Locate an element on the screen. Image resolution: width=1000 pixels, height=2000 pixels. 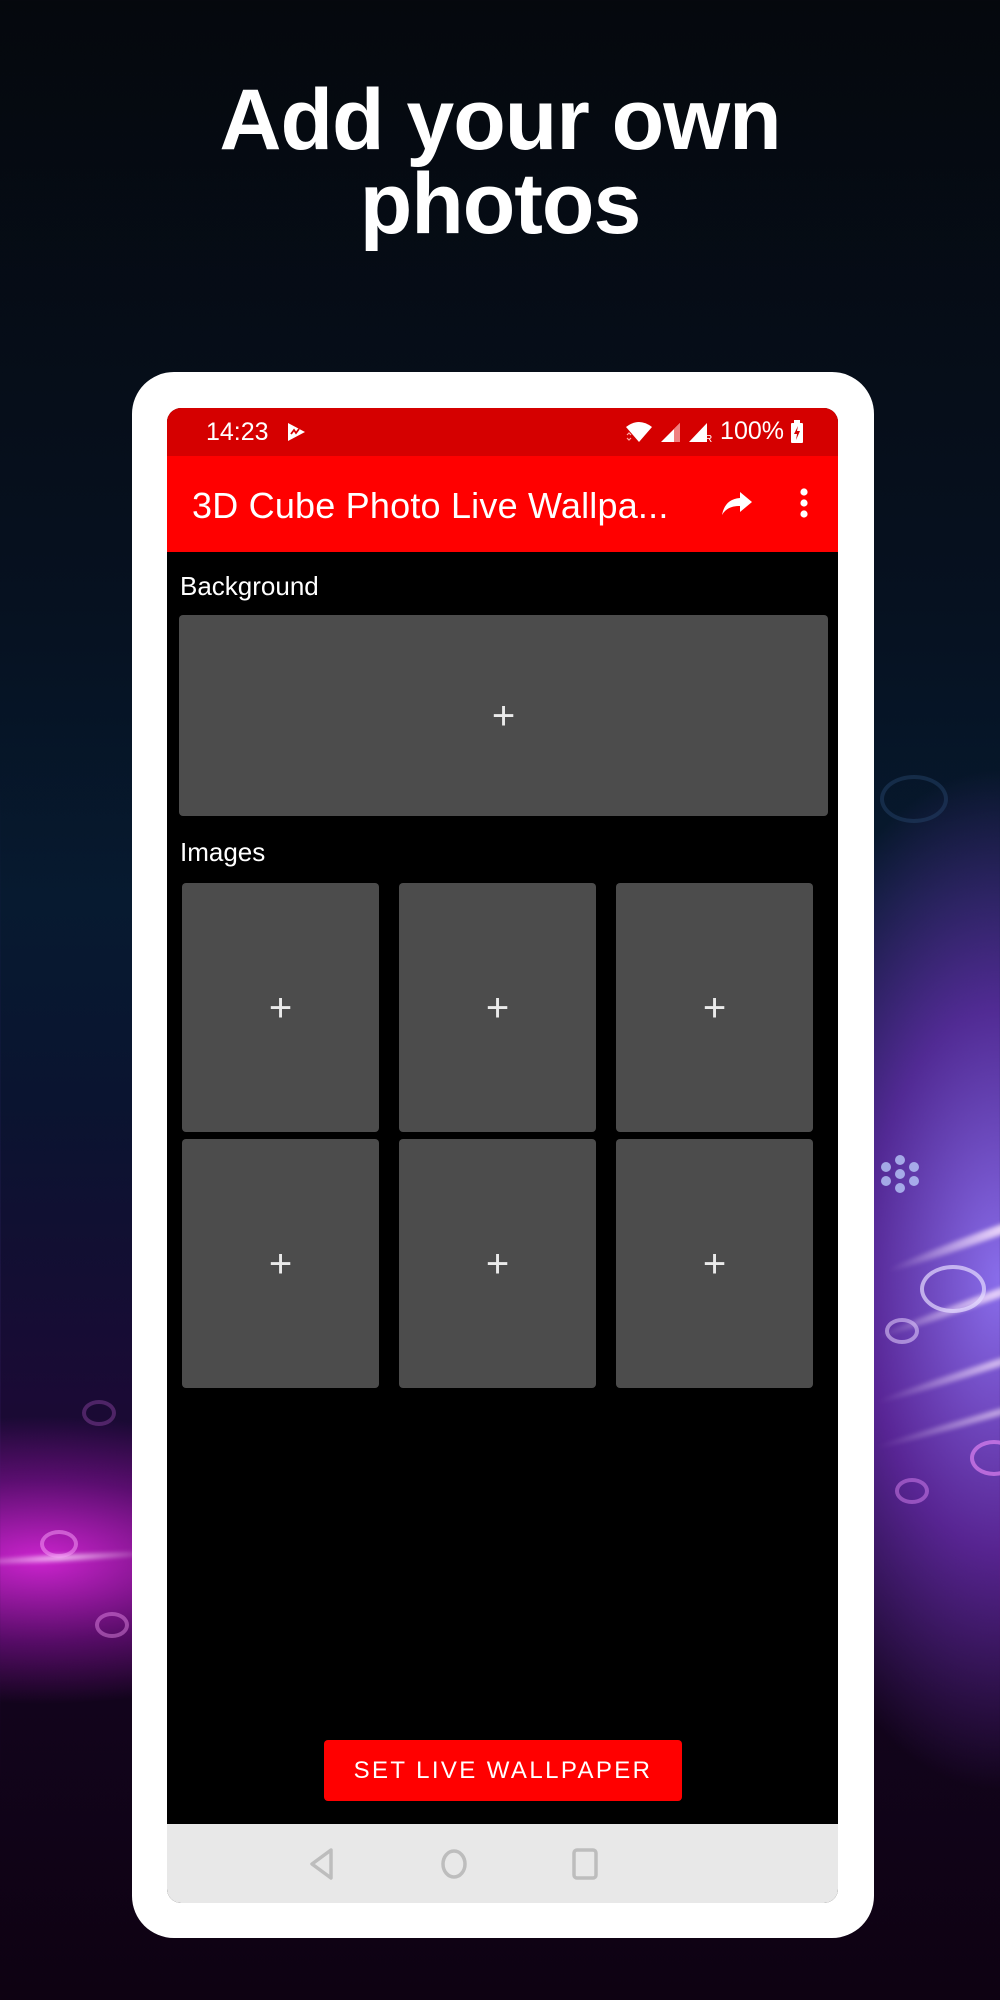
battery-percent: 100% is located at coordinates (752, 431).